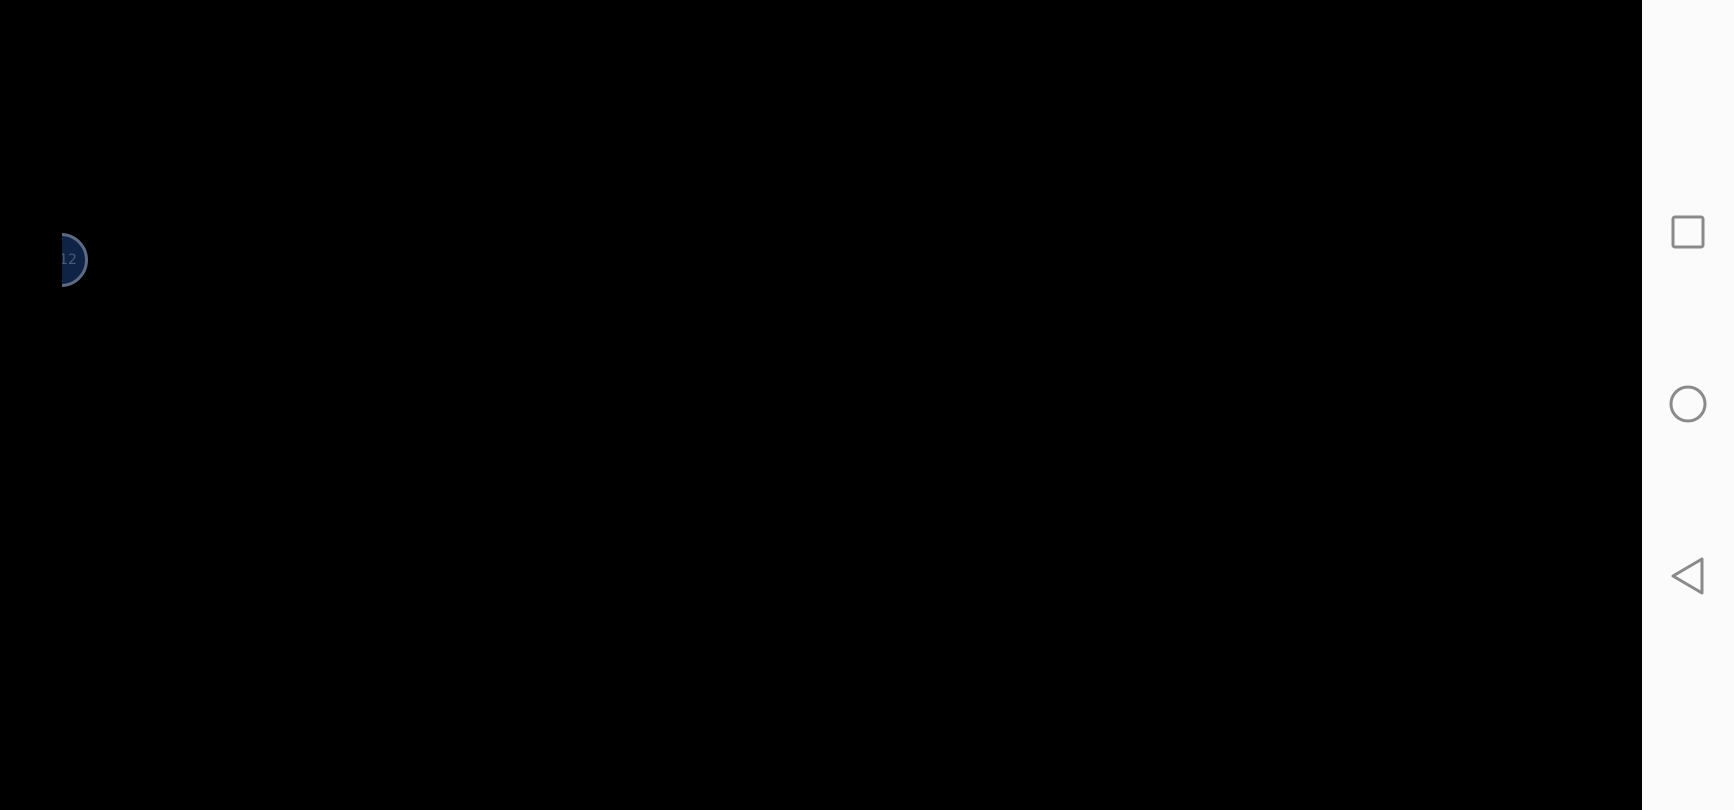 The height and width of the screenshot is (810, 1734). Describe the element at coordinates (31, 405) in the screenshot. I see `edge-mask` at that location.